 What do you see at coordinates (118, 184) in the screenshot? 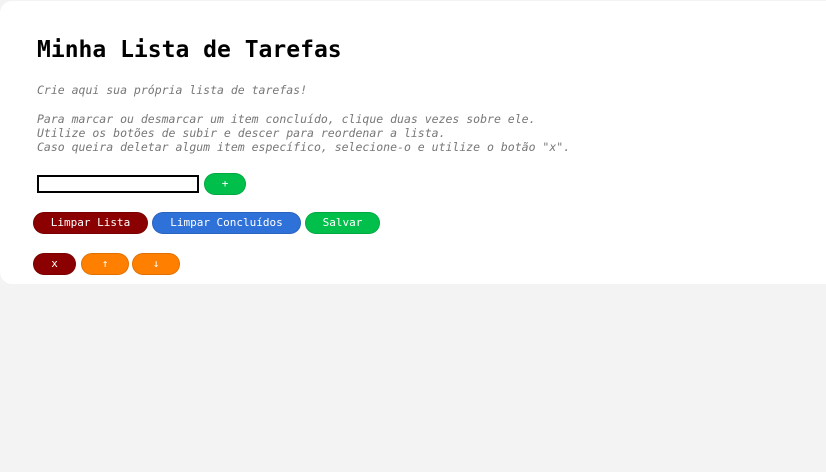
I see `task-input` at bounding box center [118, 184].